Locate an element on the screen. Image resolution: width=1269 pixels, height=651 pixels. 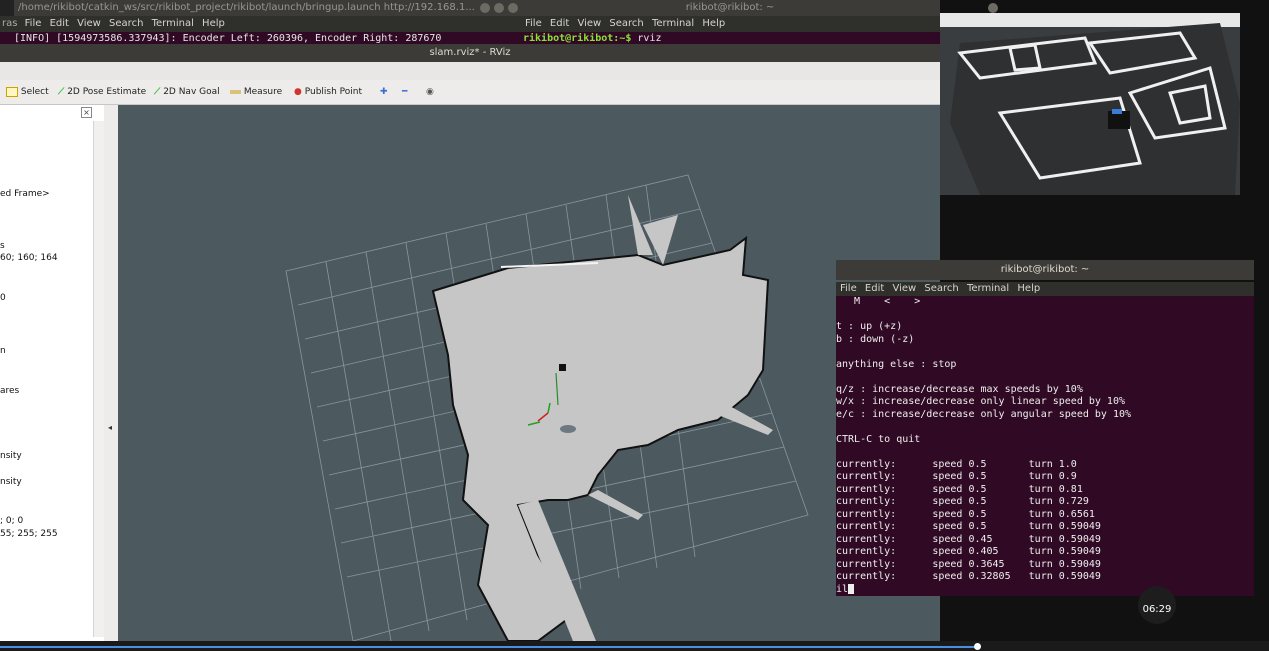
rviz-title: slam.rviz* - RViz is located at coordinates (470, 52).